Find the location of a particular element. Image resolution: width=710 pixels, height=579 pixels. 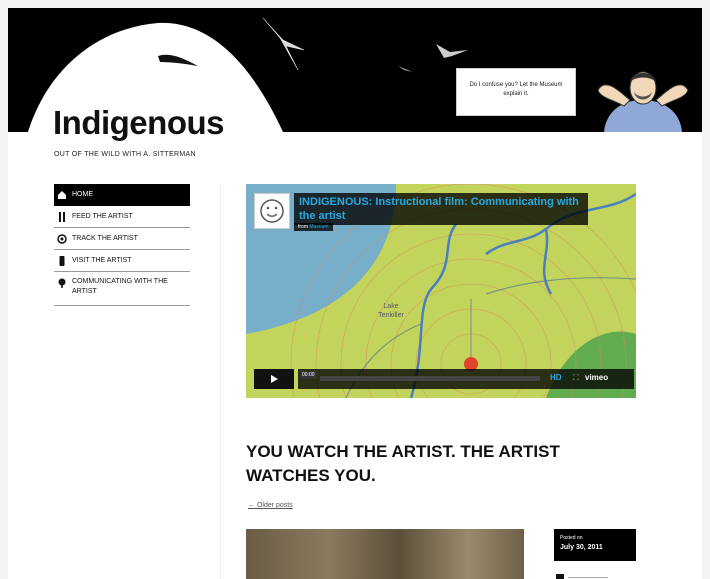

video-controls: 00:00 HD ⛶ vimeo is located at coordinates (444, 379).